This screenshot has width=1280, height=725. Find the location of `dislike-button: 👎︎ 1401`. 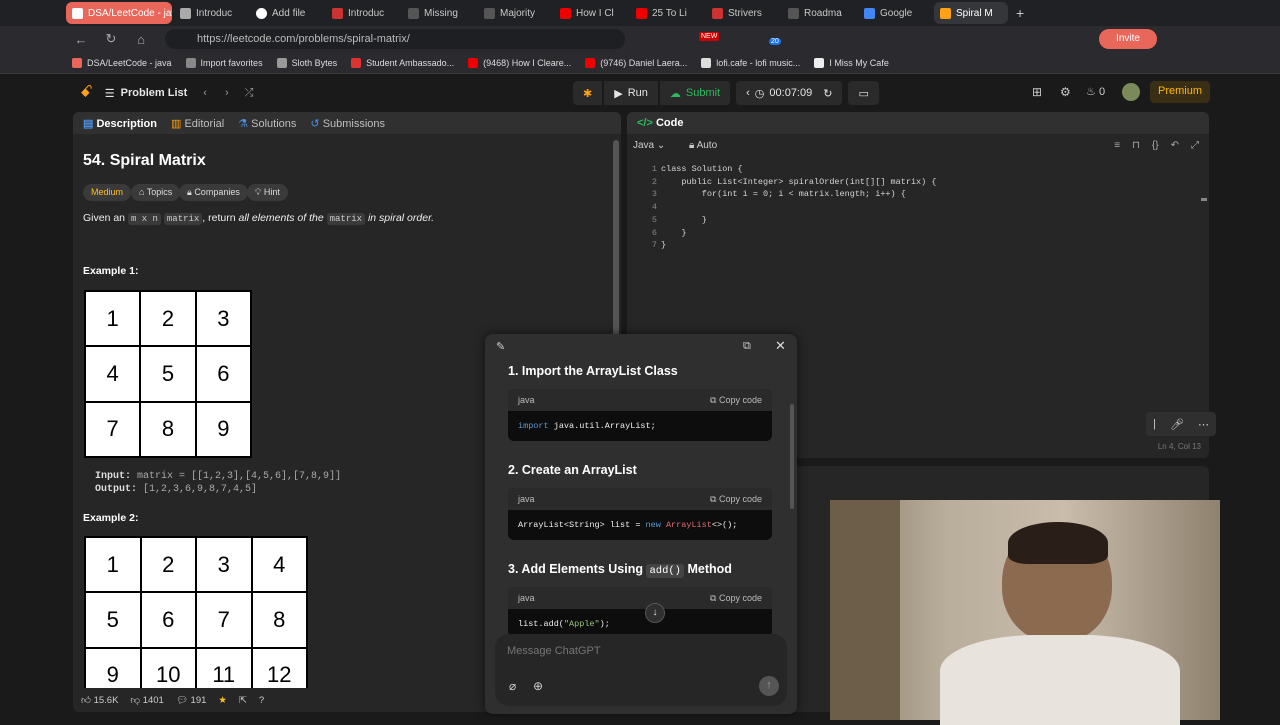

dislike-button: 👎︎ 1401 is located at coordinates (146, 700).